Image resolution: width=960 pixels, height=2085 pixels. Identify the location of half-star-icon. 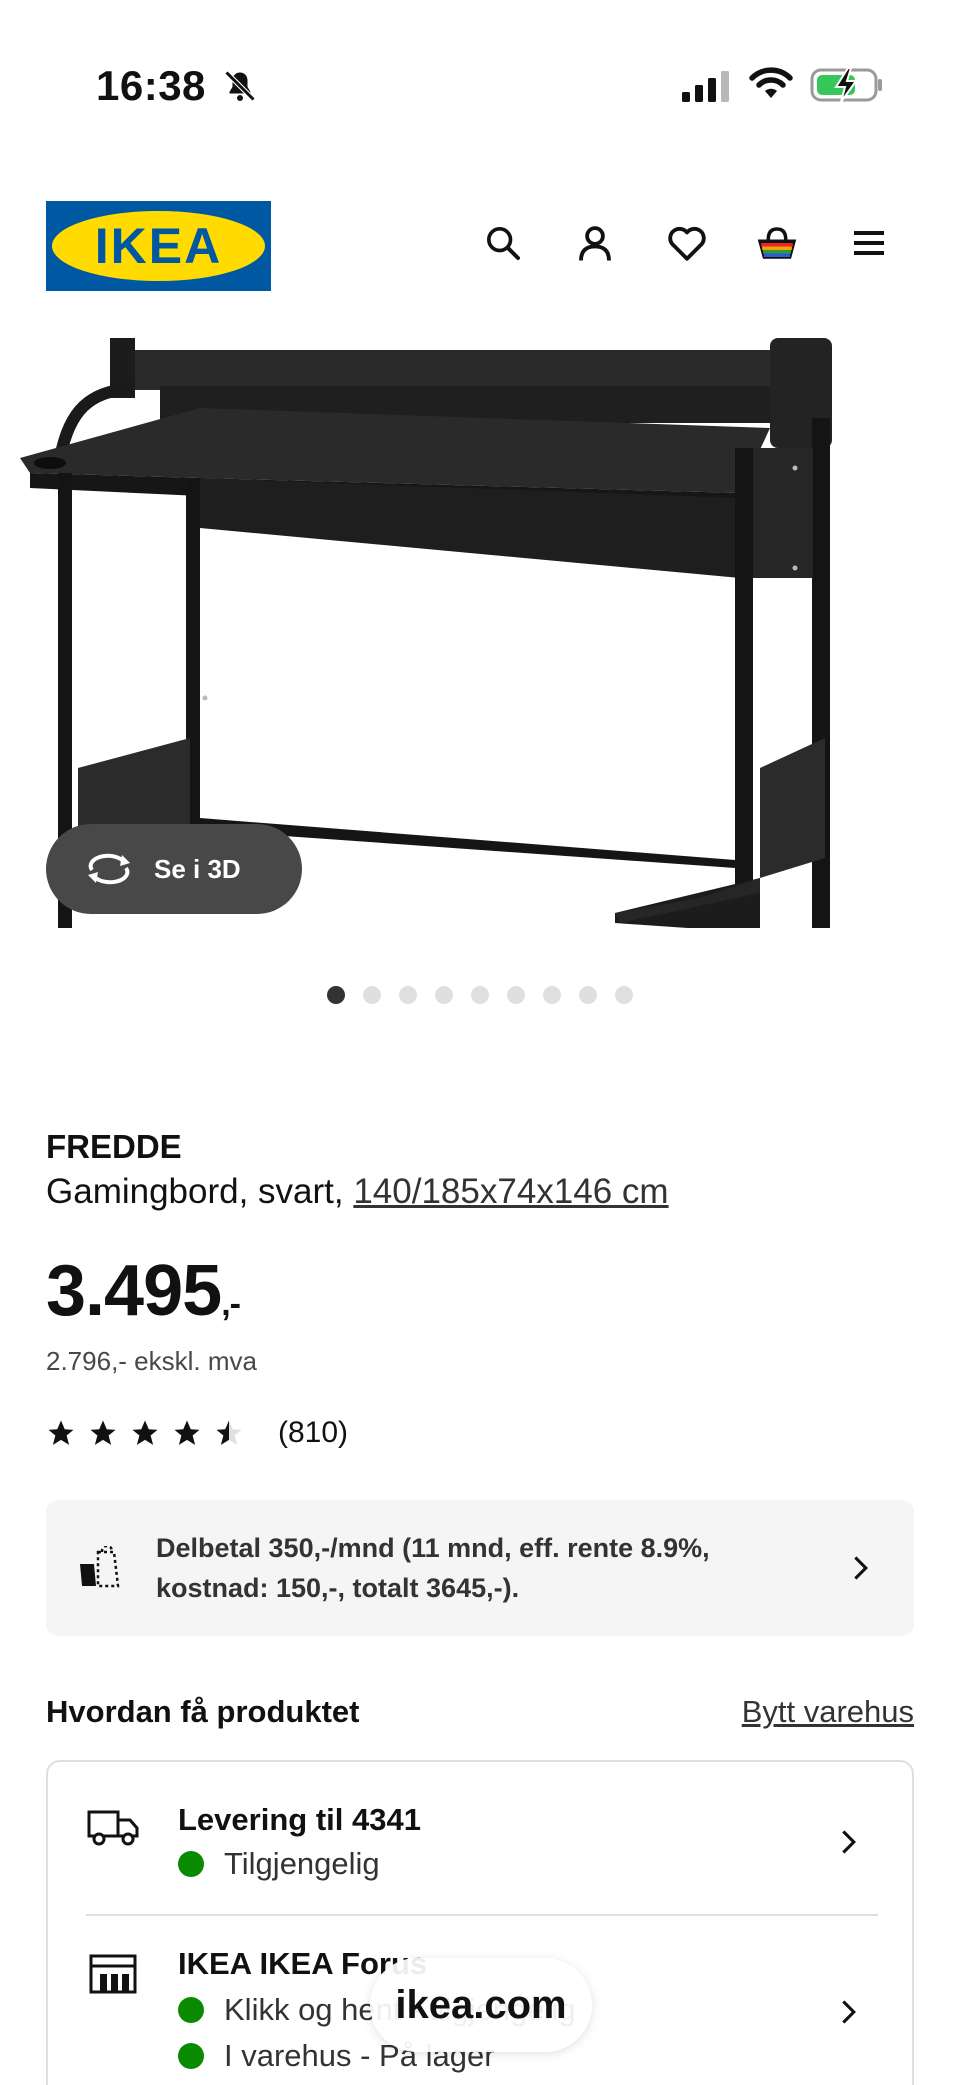
(229, 1432).